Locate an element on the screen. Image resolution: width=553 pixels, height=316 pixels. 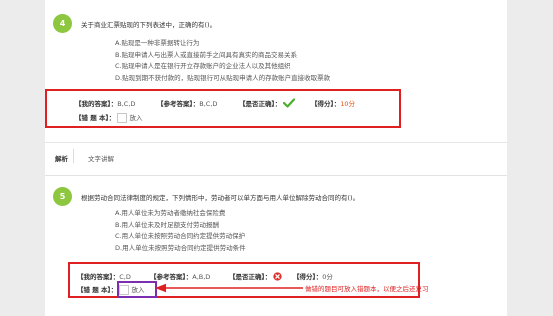
my-answer-5: 【我的答案】：C,D is located at coordinates (104, 276).